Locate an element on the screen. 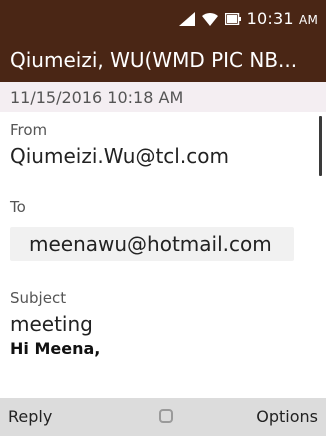  recipient-chip: meenawu@hotmail.com is located at coordinates (152, 244).